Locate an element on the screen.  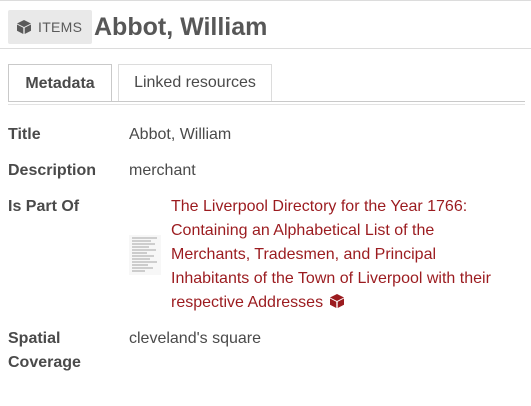
field-label-is-part-of: Is Part Of is located at coordinates (44, 206).